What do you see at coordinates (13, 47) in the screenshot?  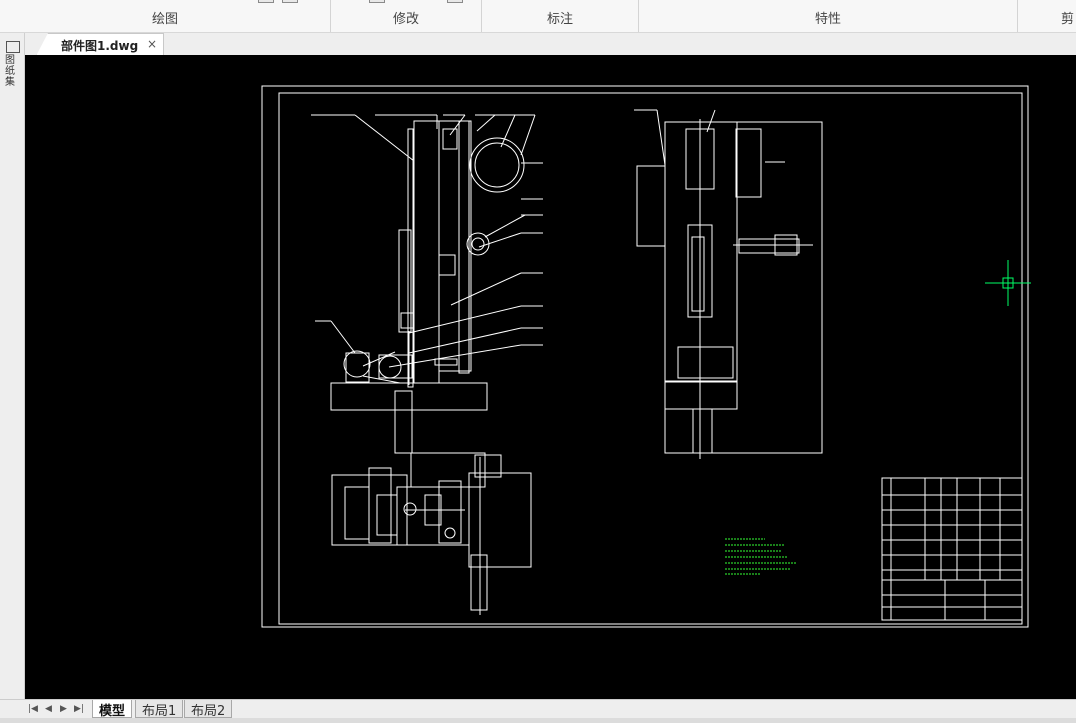 I see `sheet-set-icon` at bounding box center [13, 47].